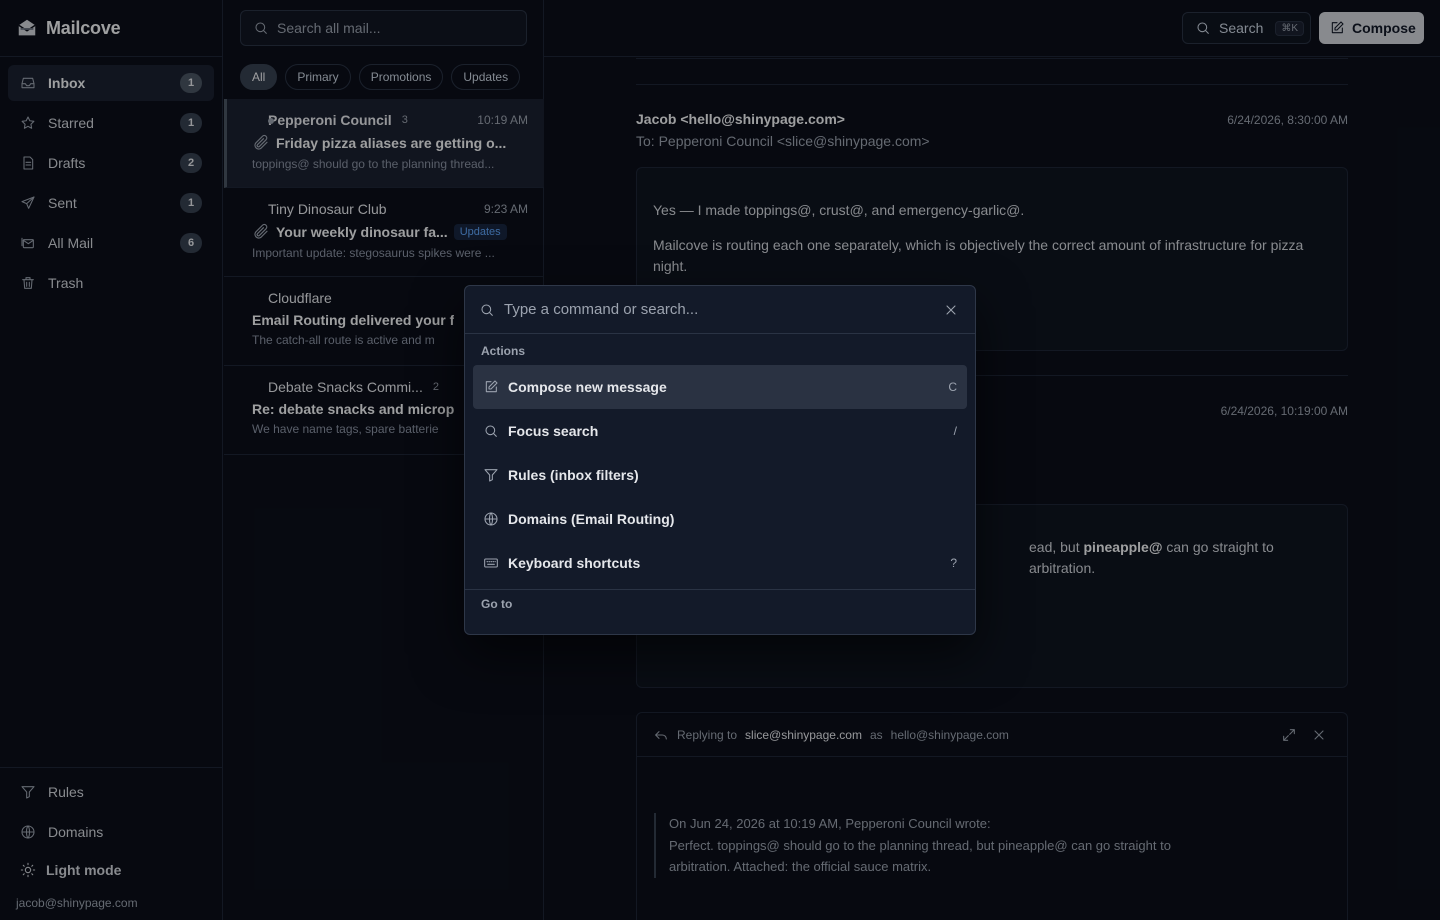 The width and height of the screenshot is (1440, 920). I want to click on command-search-input, so click(719, 309).